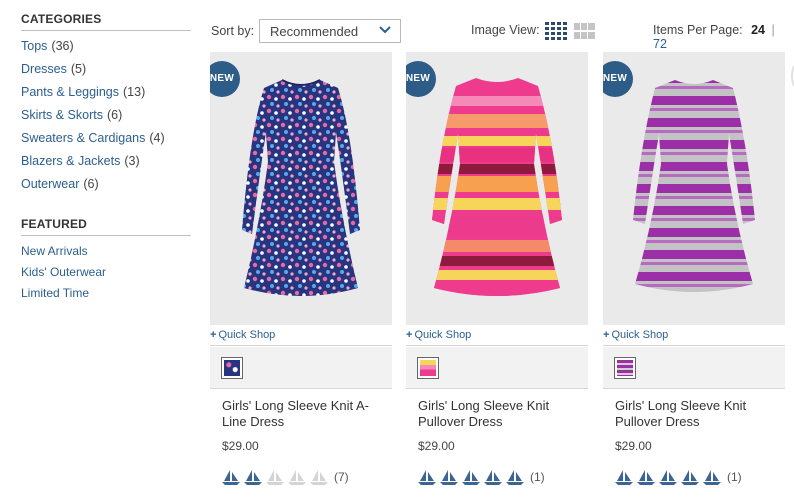  What do you see at coordinates (233, 31) in the screenshot?
I see `sort-label: Sort by:` at bounding box center [233, 31].